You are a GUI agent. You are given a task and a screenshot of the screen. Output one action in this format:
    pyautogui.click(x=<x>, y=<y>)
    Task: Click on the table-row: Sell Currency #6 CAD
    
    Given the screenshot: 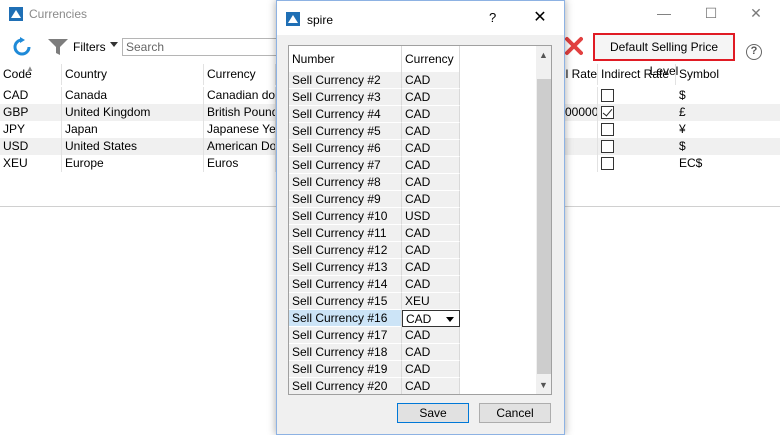 What is the action you would take?
    pyautogui.click(x=412, y=148)
    